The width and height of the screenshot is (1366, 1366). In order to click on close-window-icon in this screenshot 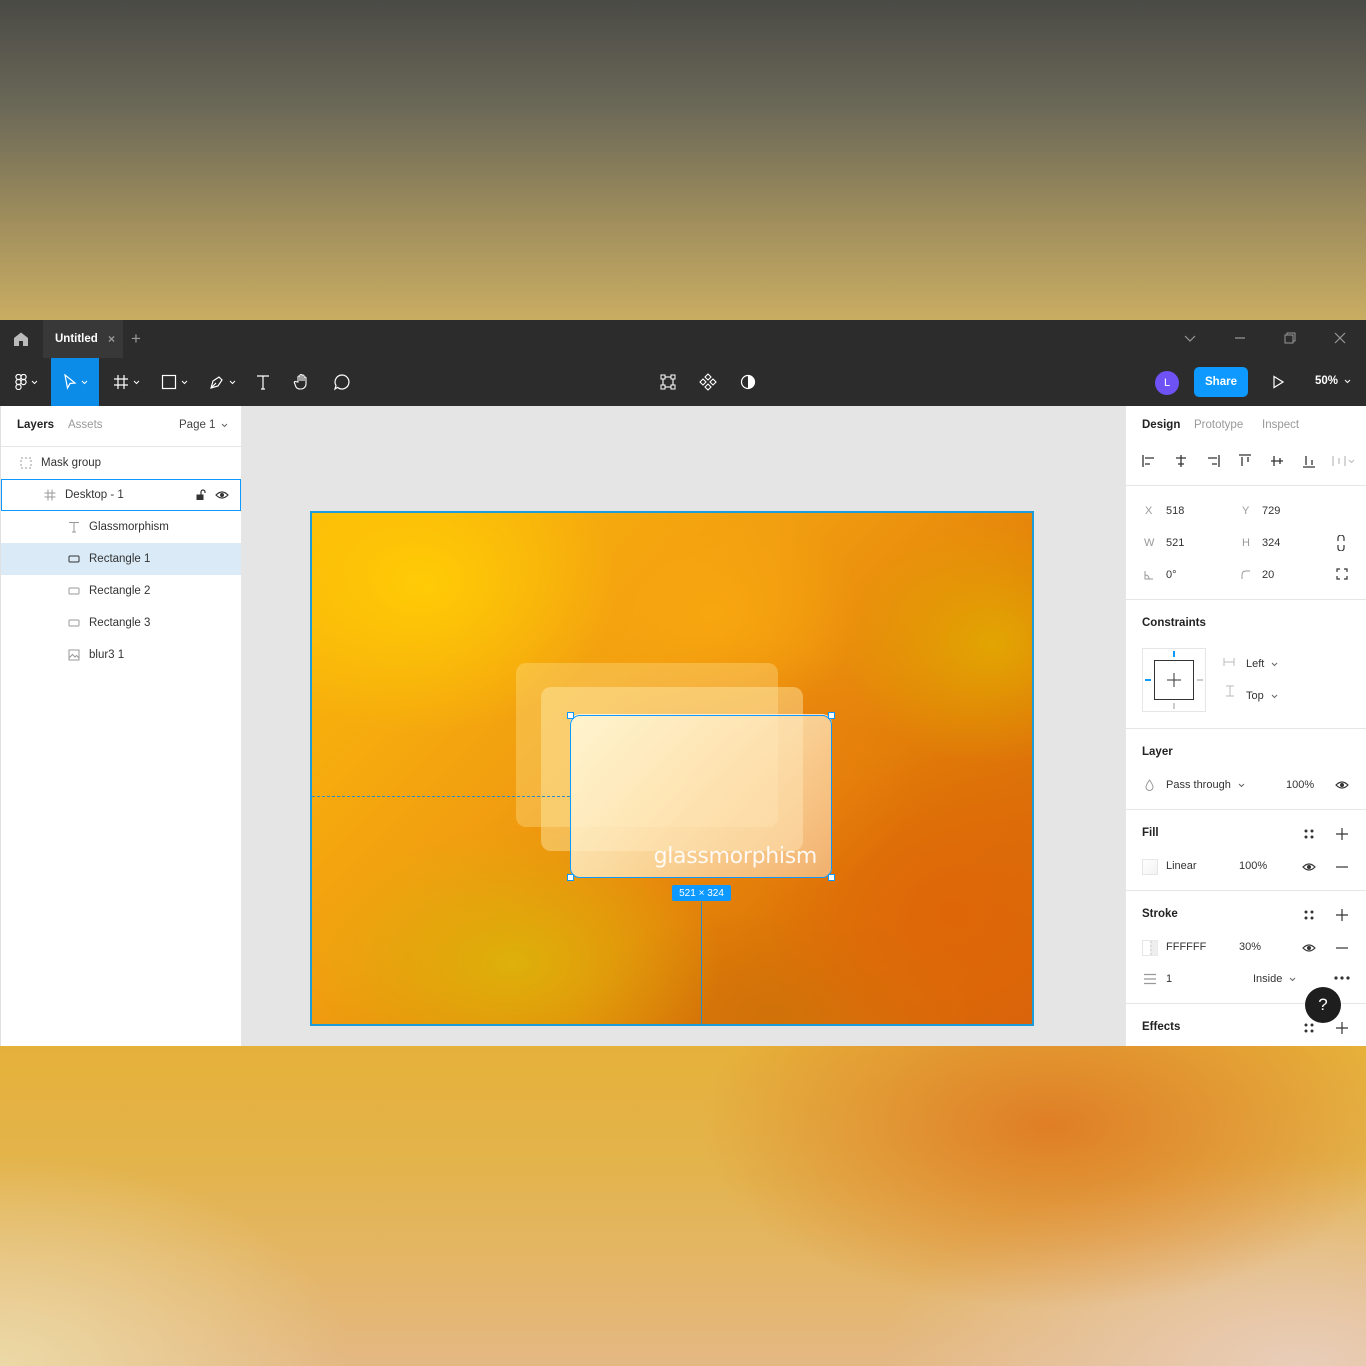, I will do `click(1340, 338)`.